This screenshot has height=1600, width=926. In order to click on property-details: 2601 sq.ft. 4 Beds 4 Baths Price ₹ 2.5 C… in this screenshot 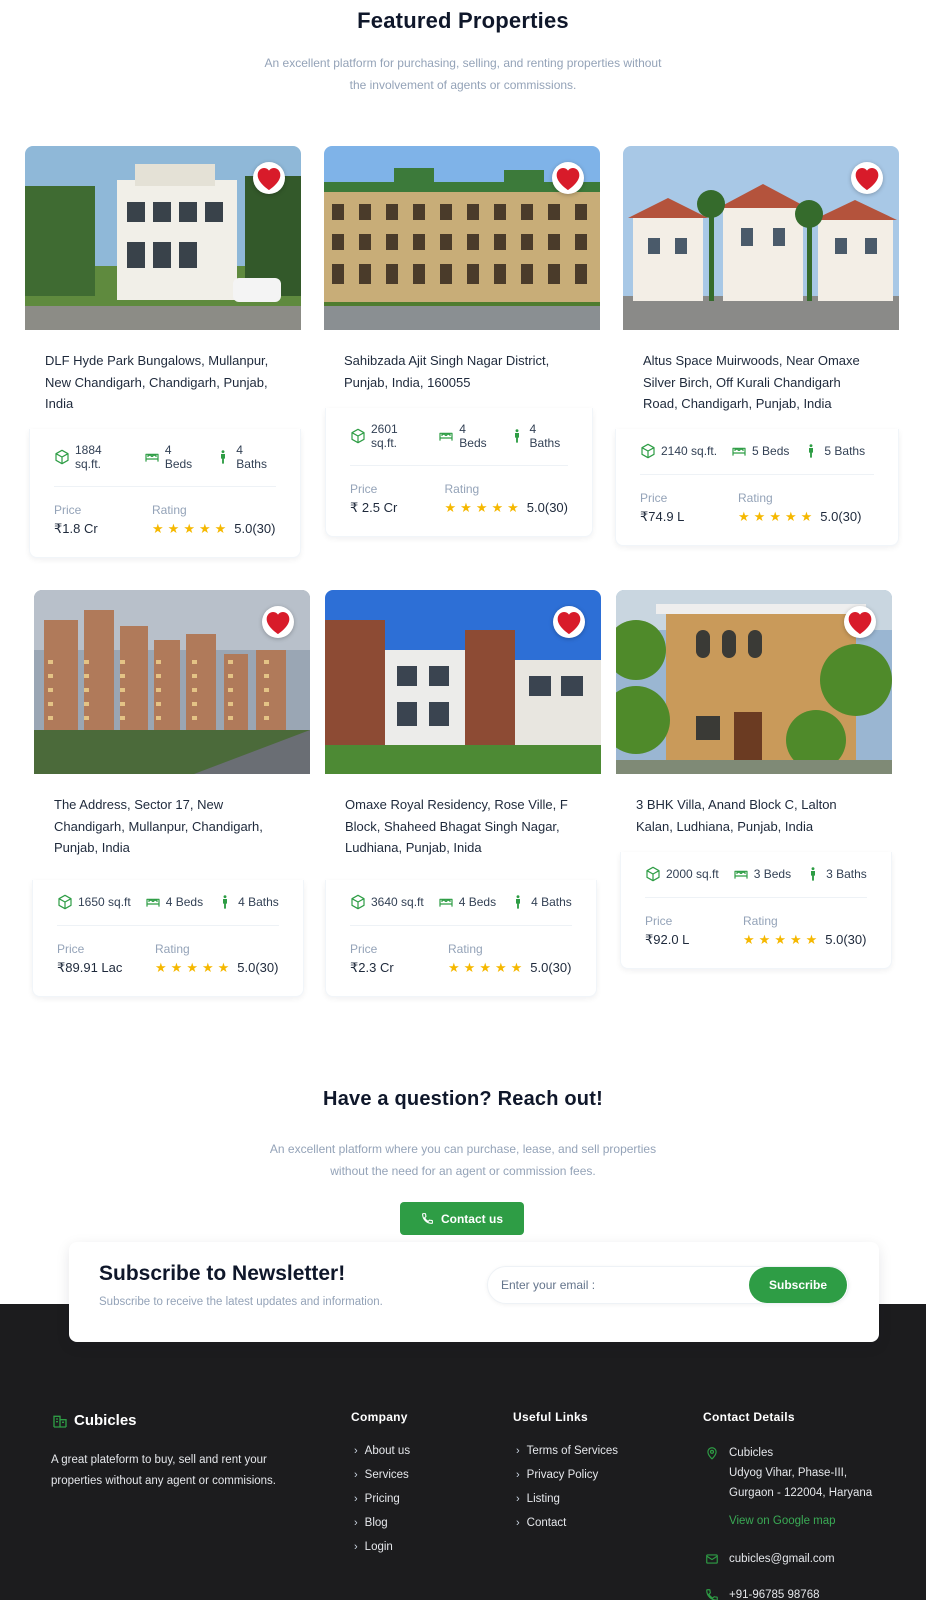, I will do `click(459, 472)`.